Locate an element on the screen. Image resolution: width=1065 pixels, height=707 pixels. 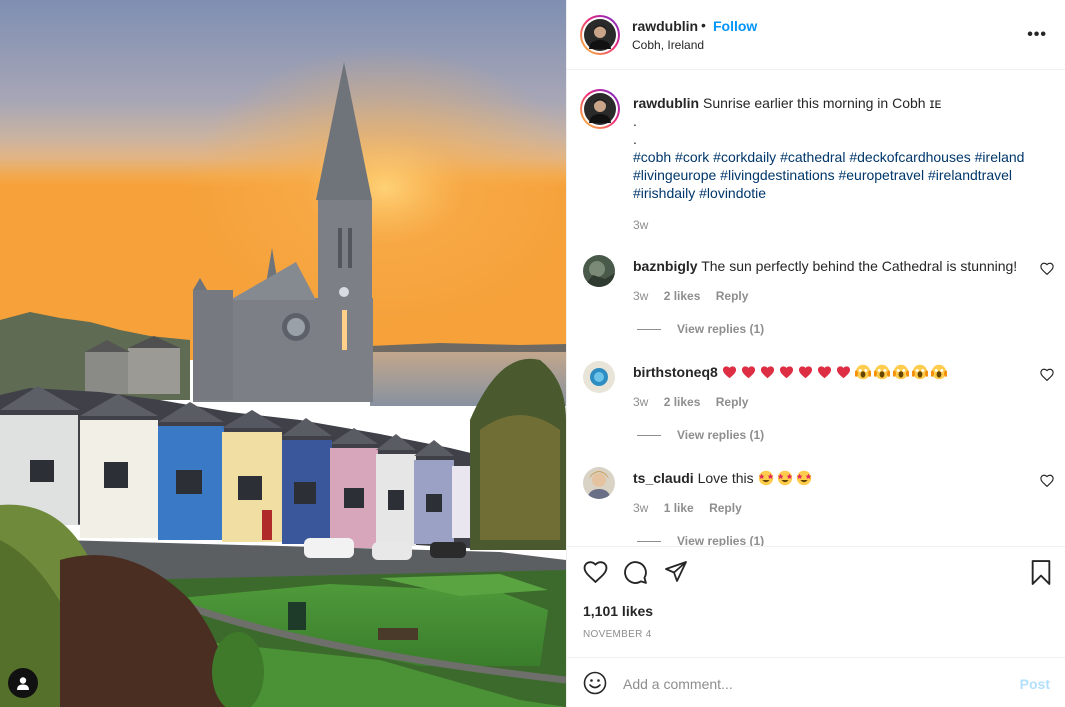
caption-username: rawdublin is located at coordinates (666, 103).